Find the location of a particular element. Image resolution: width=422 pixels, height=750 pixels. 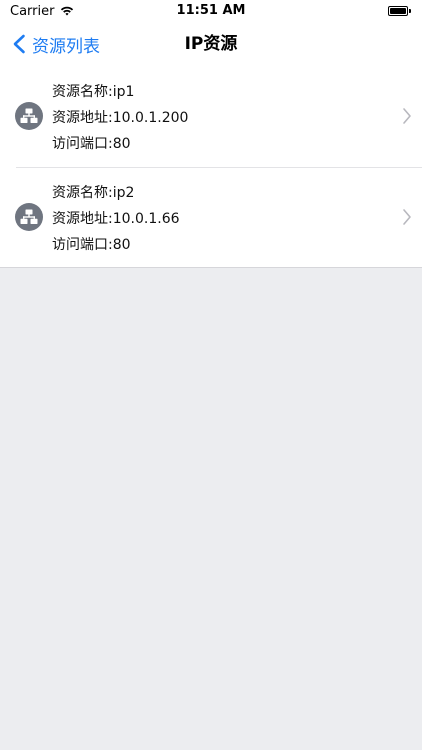

battery-icon is located at coordinates (400, 11).